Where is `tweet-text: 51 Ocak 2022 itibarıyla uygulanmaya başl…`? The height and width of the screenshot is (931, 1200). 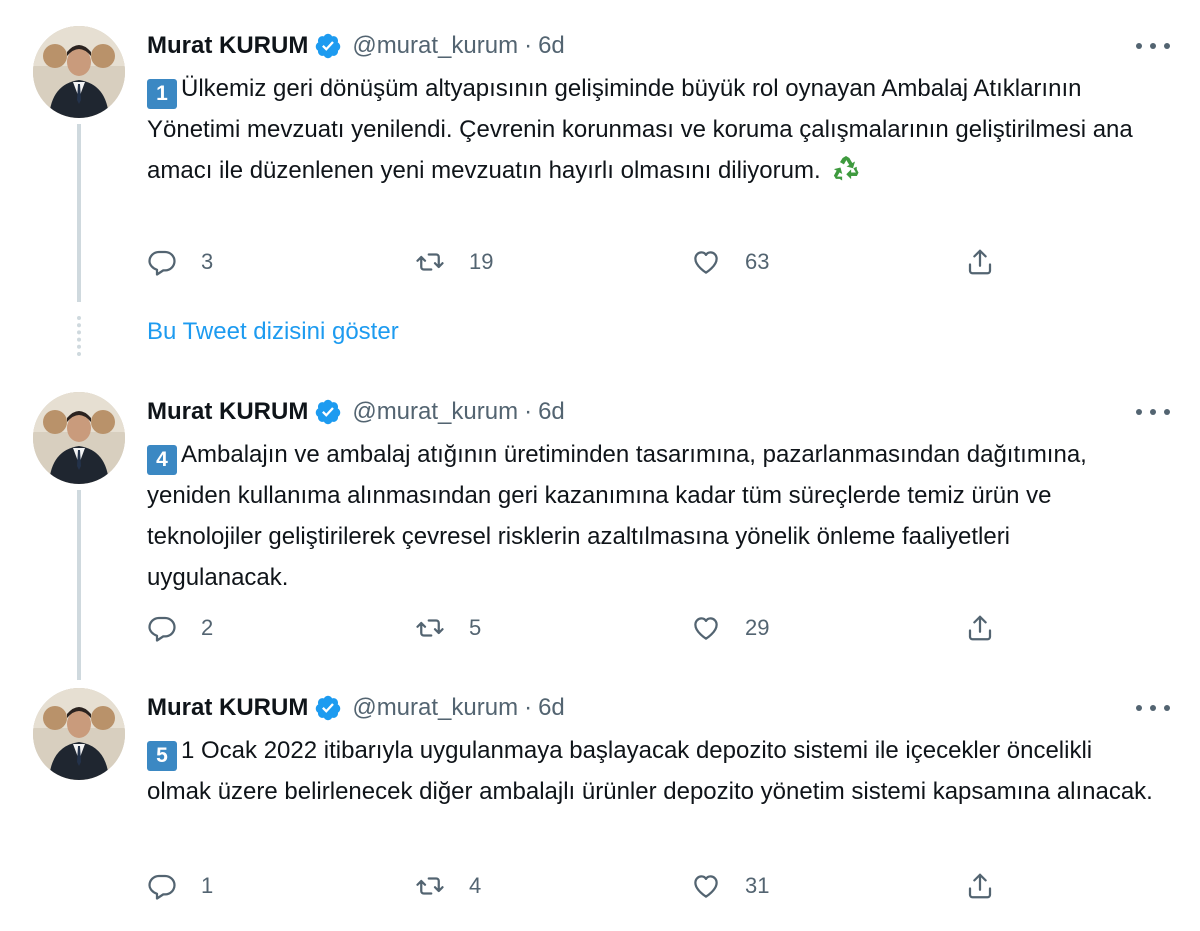
tweet-text: 51 Ocak 2022 itibarıyla uygulanmaya başl… is located at coordinates (652, 771).